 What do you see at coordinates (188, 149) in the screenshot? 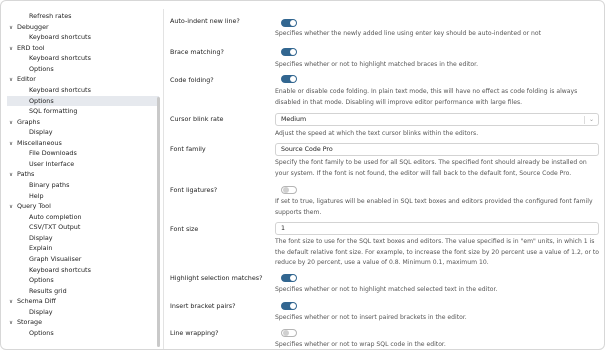
I see `setting-label: Font family` at bounding box center [188, 149].